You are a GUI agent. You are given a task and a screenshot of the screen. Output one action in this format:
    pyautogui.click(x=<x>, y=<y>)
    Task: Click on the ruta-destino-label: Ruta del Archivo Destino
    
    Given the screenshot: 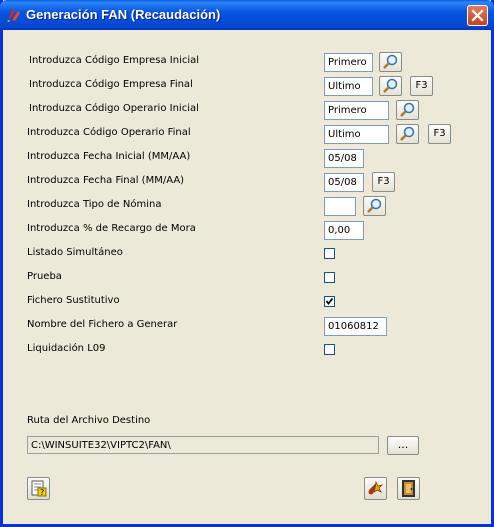 What is the action you would take?
    pyautogui.click(x=89, y=420)
    